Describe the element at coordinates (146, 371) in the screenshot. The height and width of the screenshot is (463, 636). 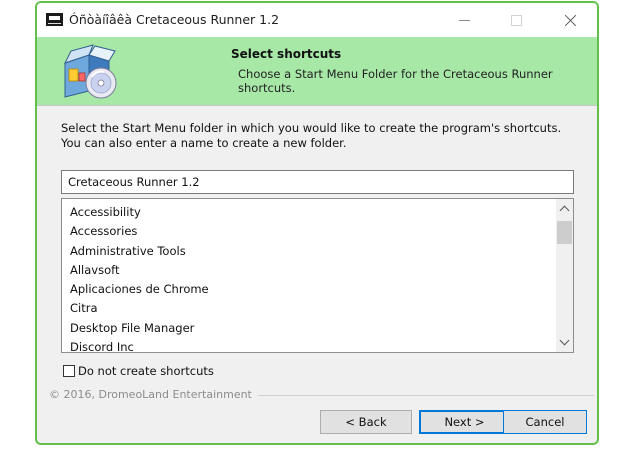
I see `no-shortcuts-label: Do not create shortcuts` at that location.